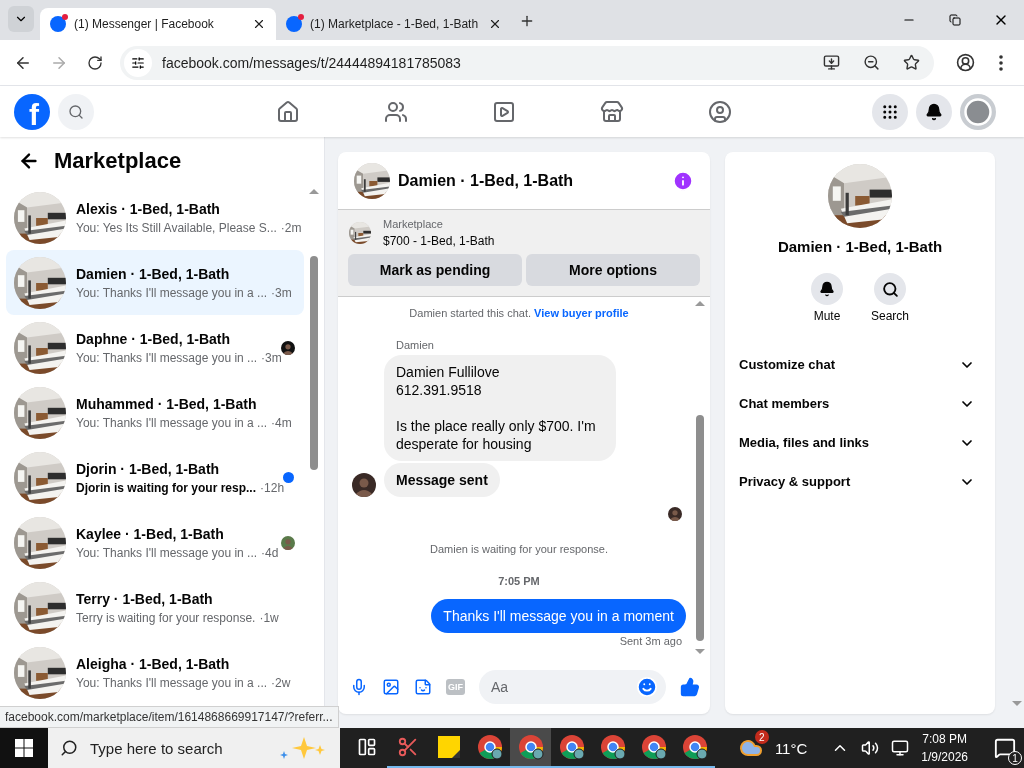 The height and width of the screenshot is (768, 1024). I want to click on message-bubble: Message sent, so click(442, 480).